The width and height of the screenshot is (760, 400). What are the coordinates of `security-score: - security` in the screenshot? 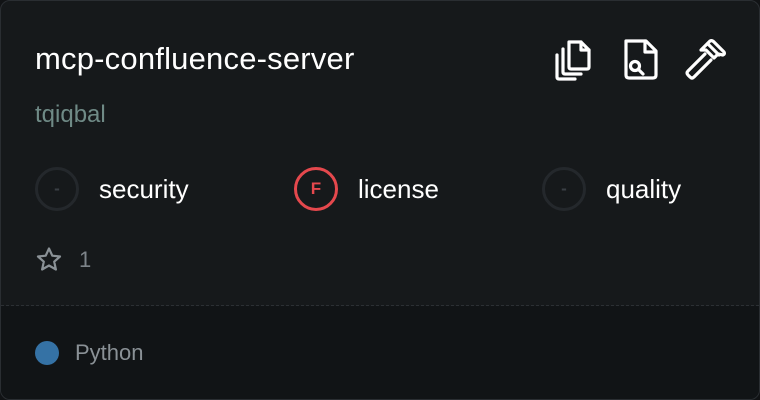 It's located at (112, 189).